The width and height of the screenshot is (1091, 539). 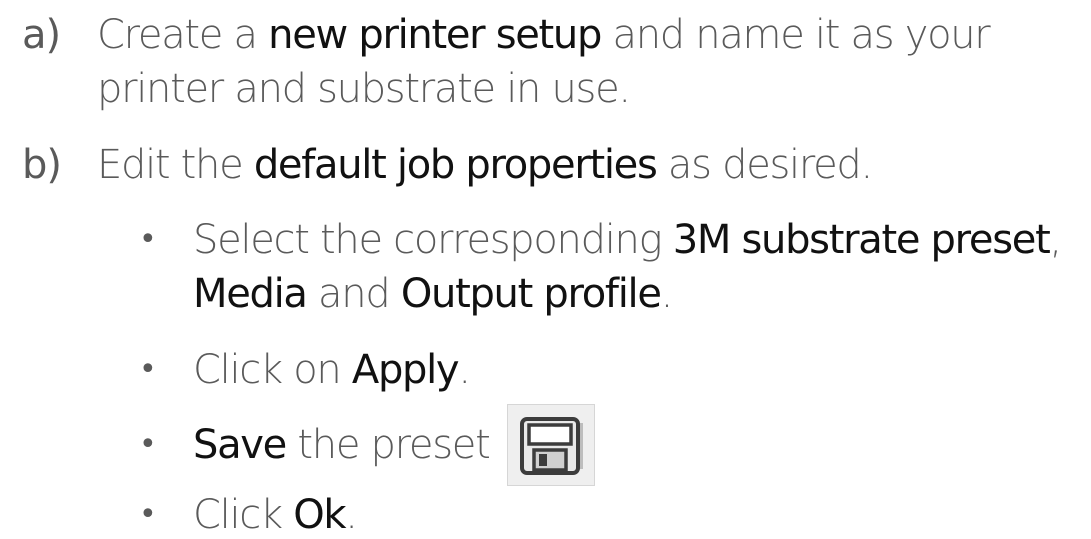 I want to click on save-term: Save, so click(x=240, y=445).